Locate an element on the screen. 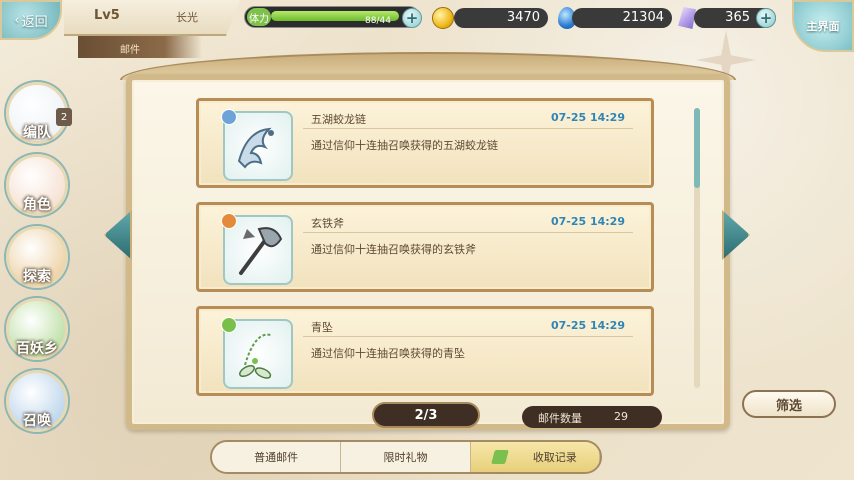  back-label: 返回 is located at coordinates (34, 22).